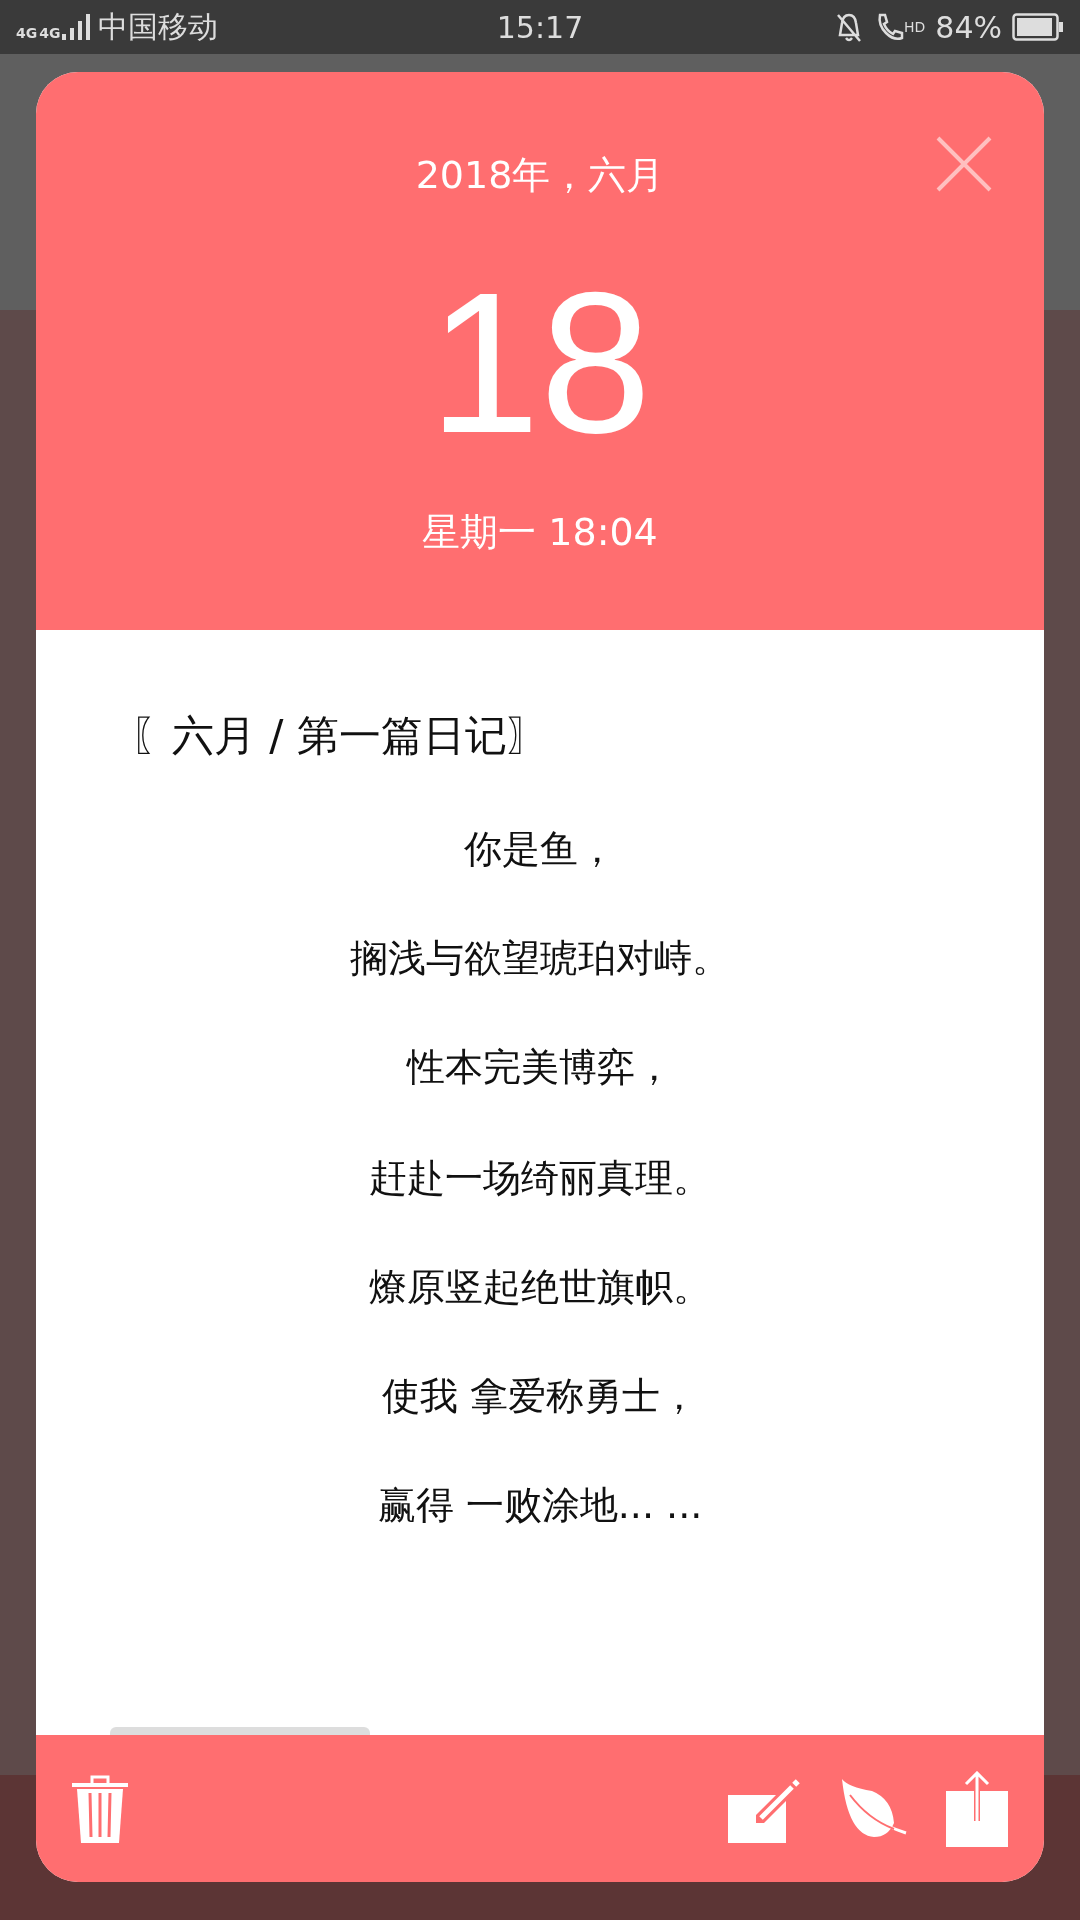  I want to click on year-month: 2018年，六月, so click(540, 175).